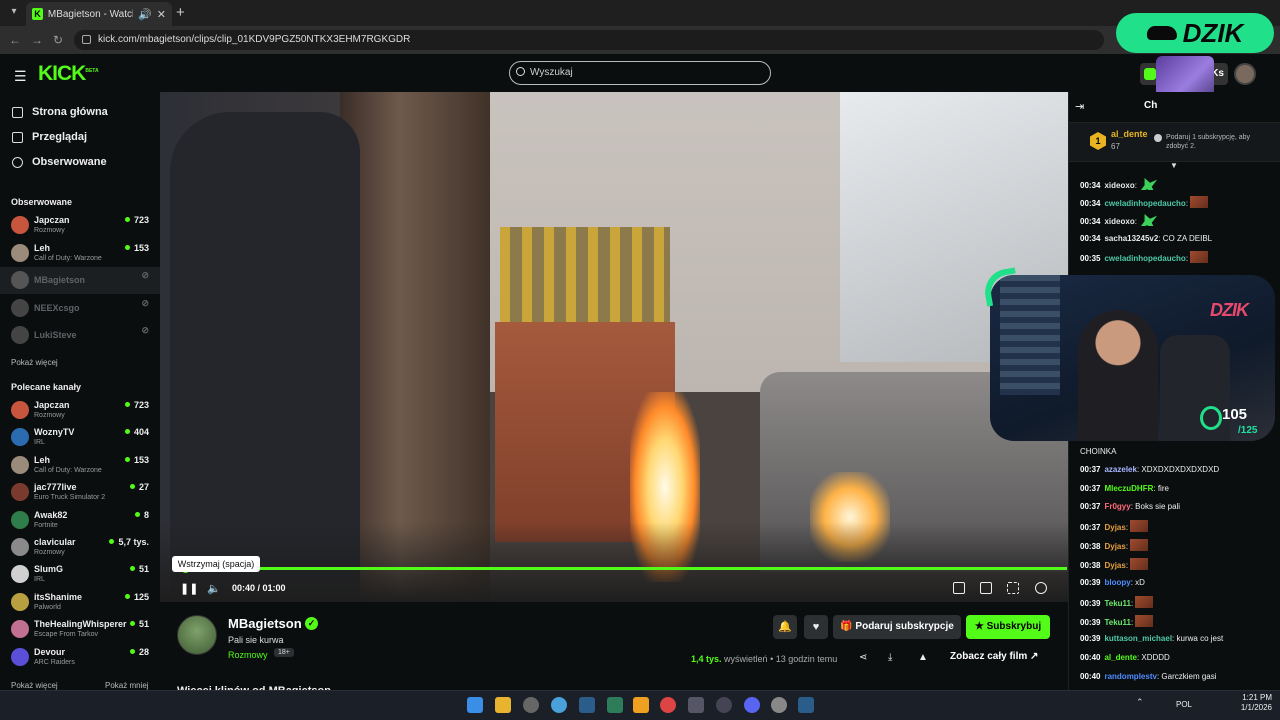 Image resolution: width=1280 pixels, height=720 pixels. I want to click on chat-username: kuttason_michael, so click(1138, 638).